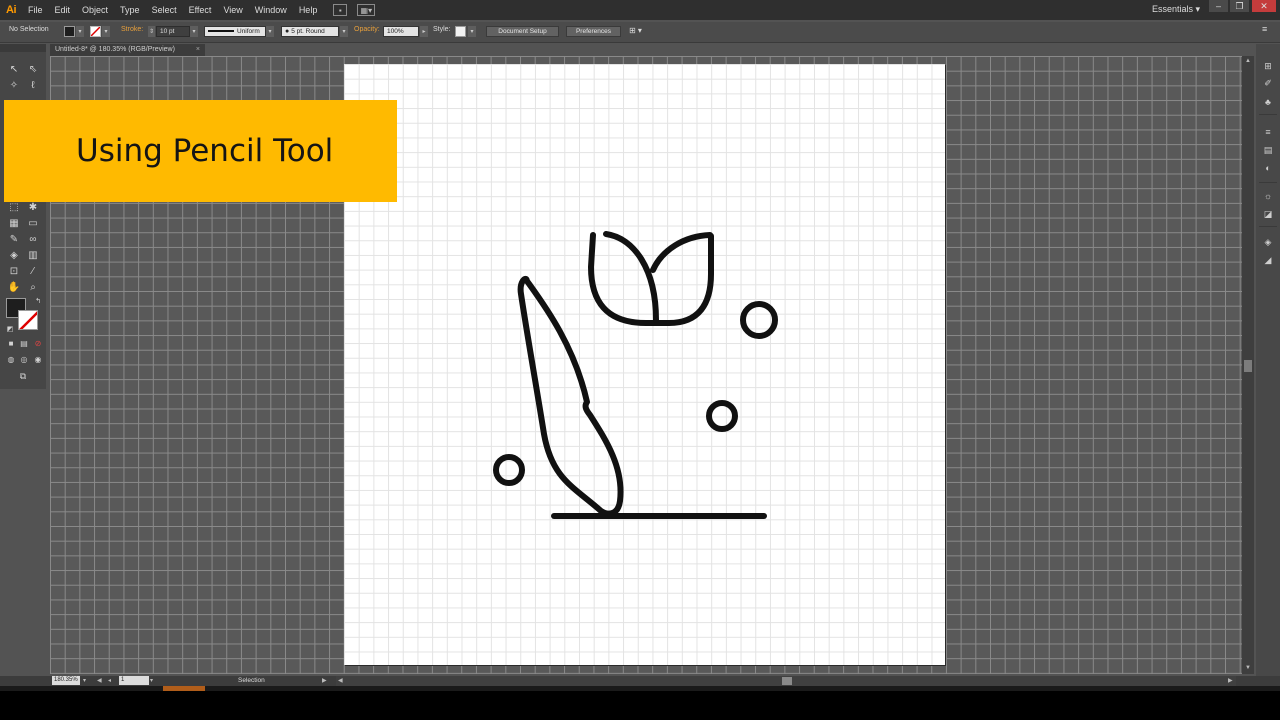  Describe the element at coordinates (1218, 6) in the screenshot. I see `minimize-icon: –` at that location.